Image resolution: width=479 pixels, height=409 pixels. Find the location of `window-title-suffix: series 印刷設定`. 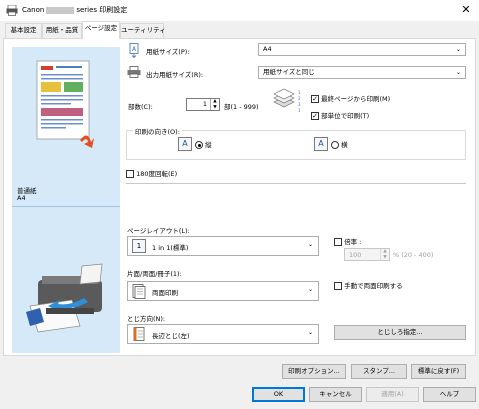

window-title-suffix: series 印刷設定 is located at coordinates (102, 10).